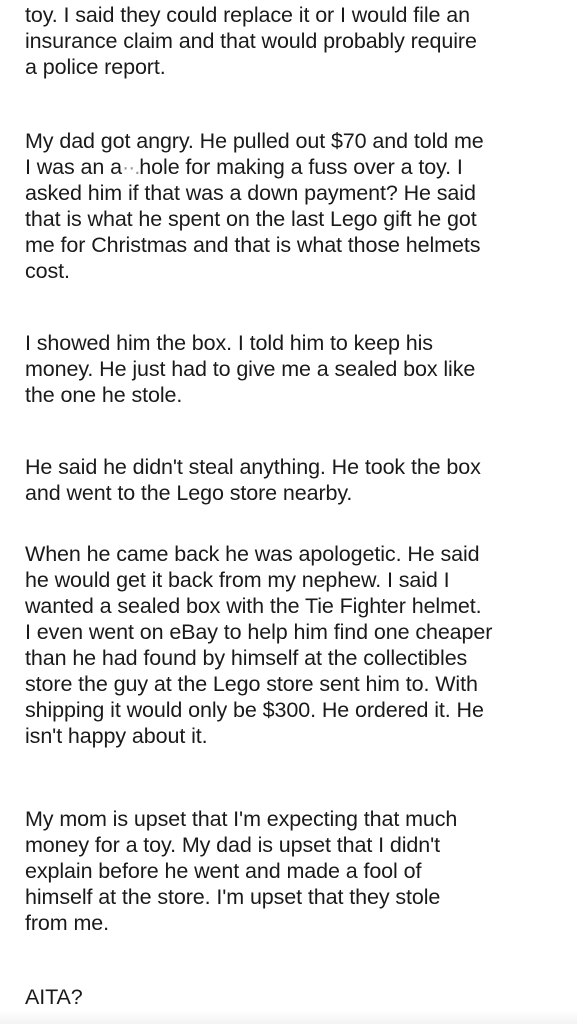  I want to click on text-line: cost., so click(47, 271).